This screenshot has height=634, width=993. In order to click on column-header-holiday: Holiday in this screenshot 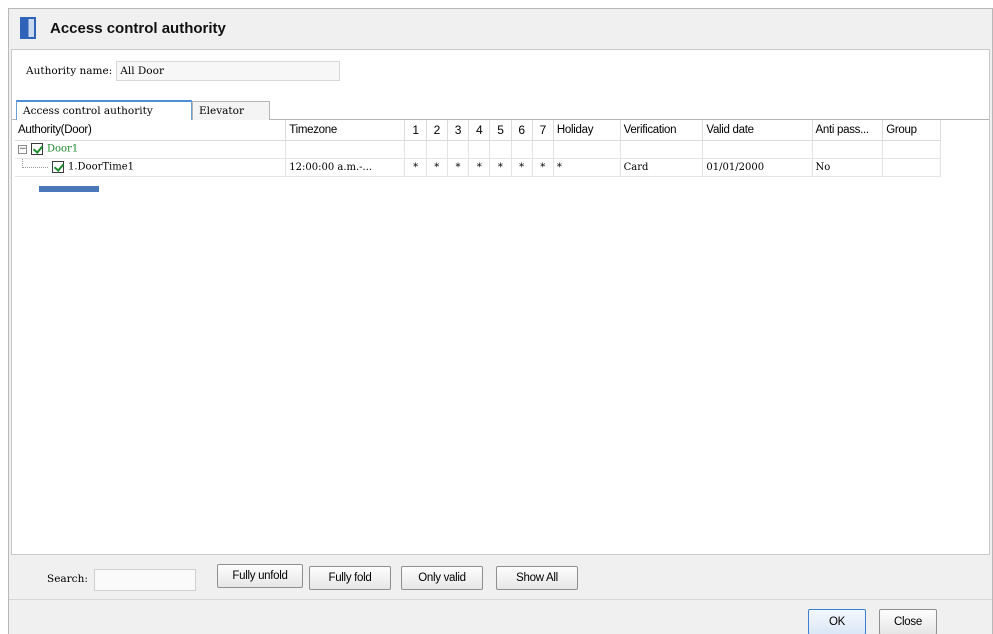, I will do `click(587, 130)`.